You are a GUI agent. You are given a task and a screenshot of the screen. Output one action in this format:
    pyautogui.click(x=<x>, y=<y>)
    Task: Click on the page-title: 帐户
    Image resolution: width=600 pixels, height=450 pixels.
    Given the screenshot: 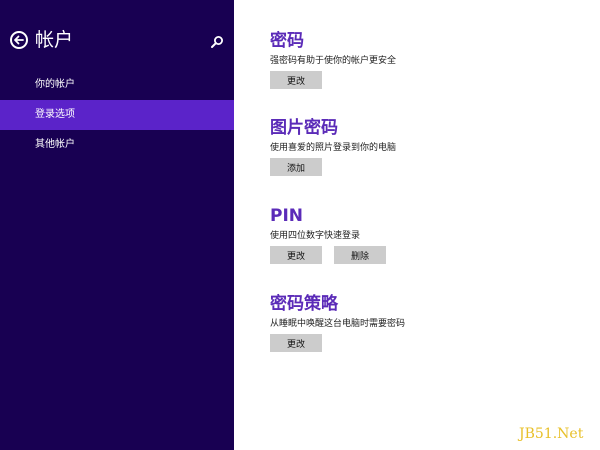 What is the action you would take?
    pyautogui.click(x=54, y=40)
    